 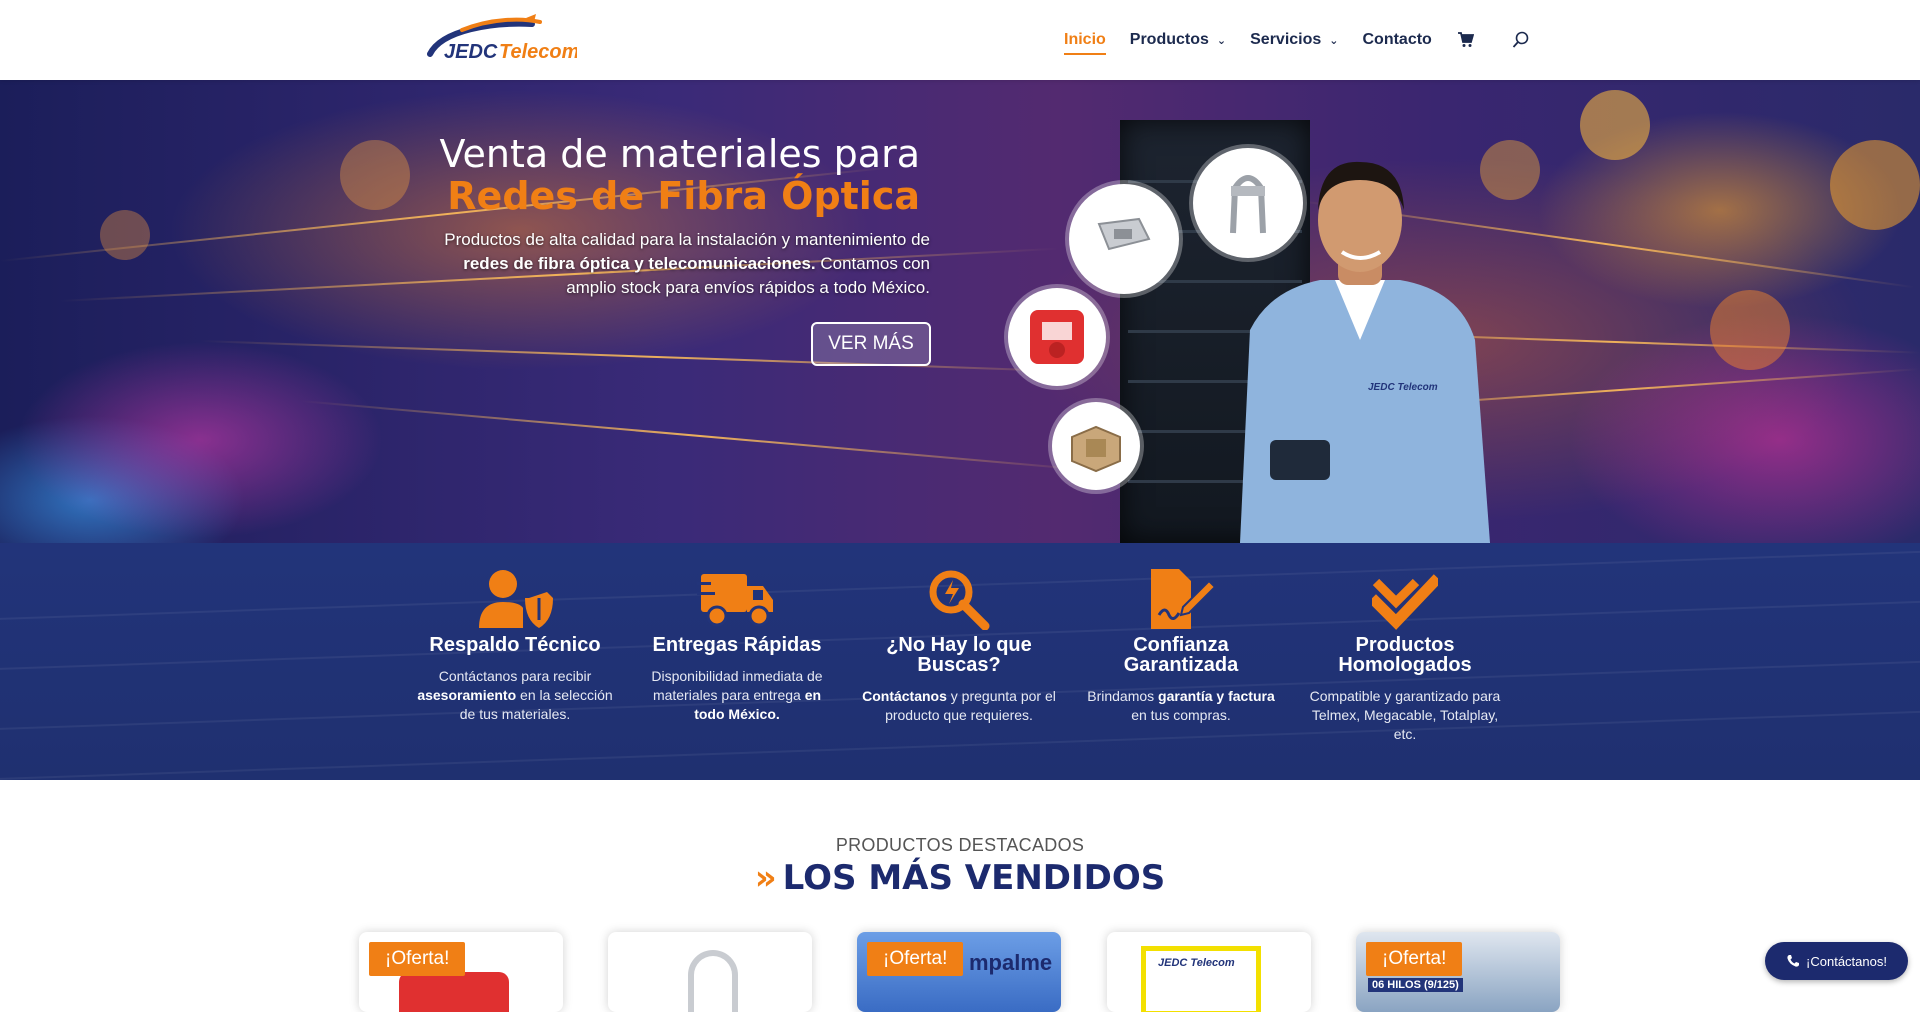 What do you see at coordinates (1169, 39) in the screenshot?
I see `nav-productos-label: Productos` at bounding box center [1169, 39].